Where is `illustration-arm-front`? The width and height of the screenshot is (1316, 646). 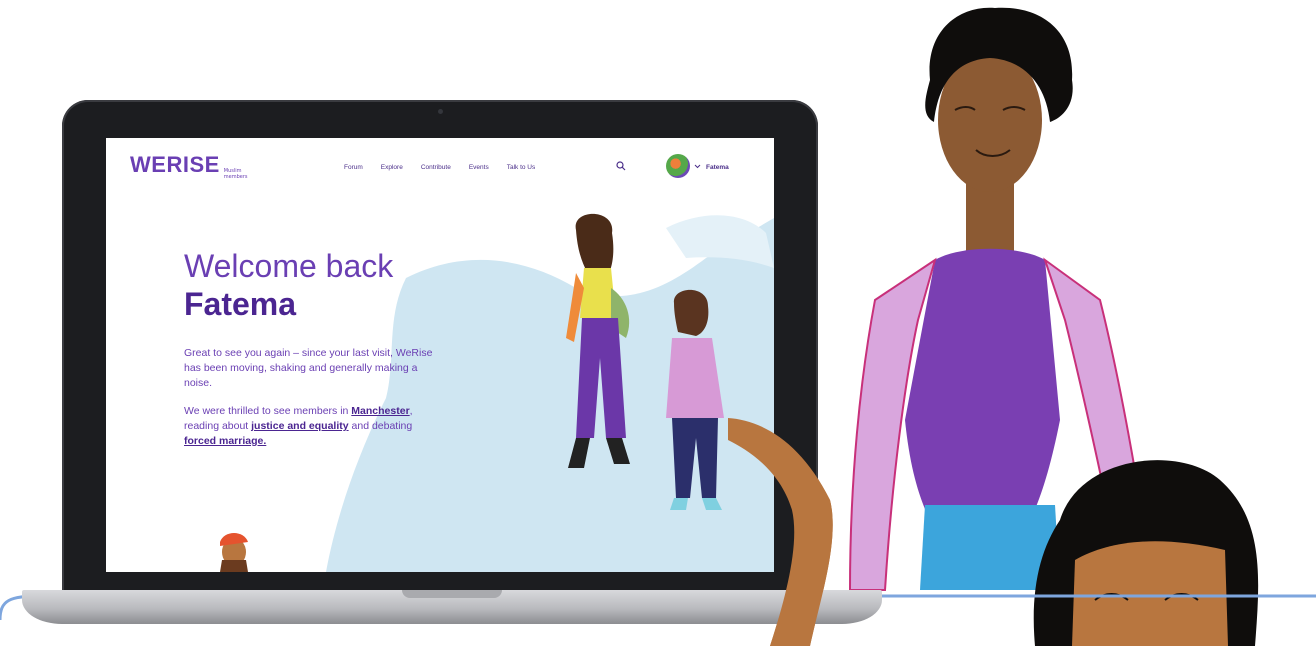 illustration-arm-front is located at coordinates (780, 532).